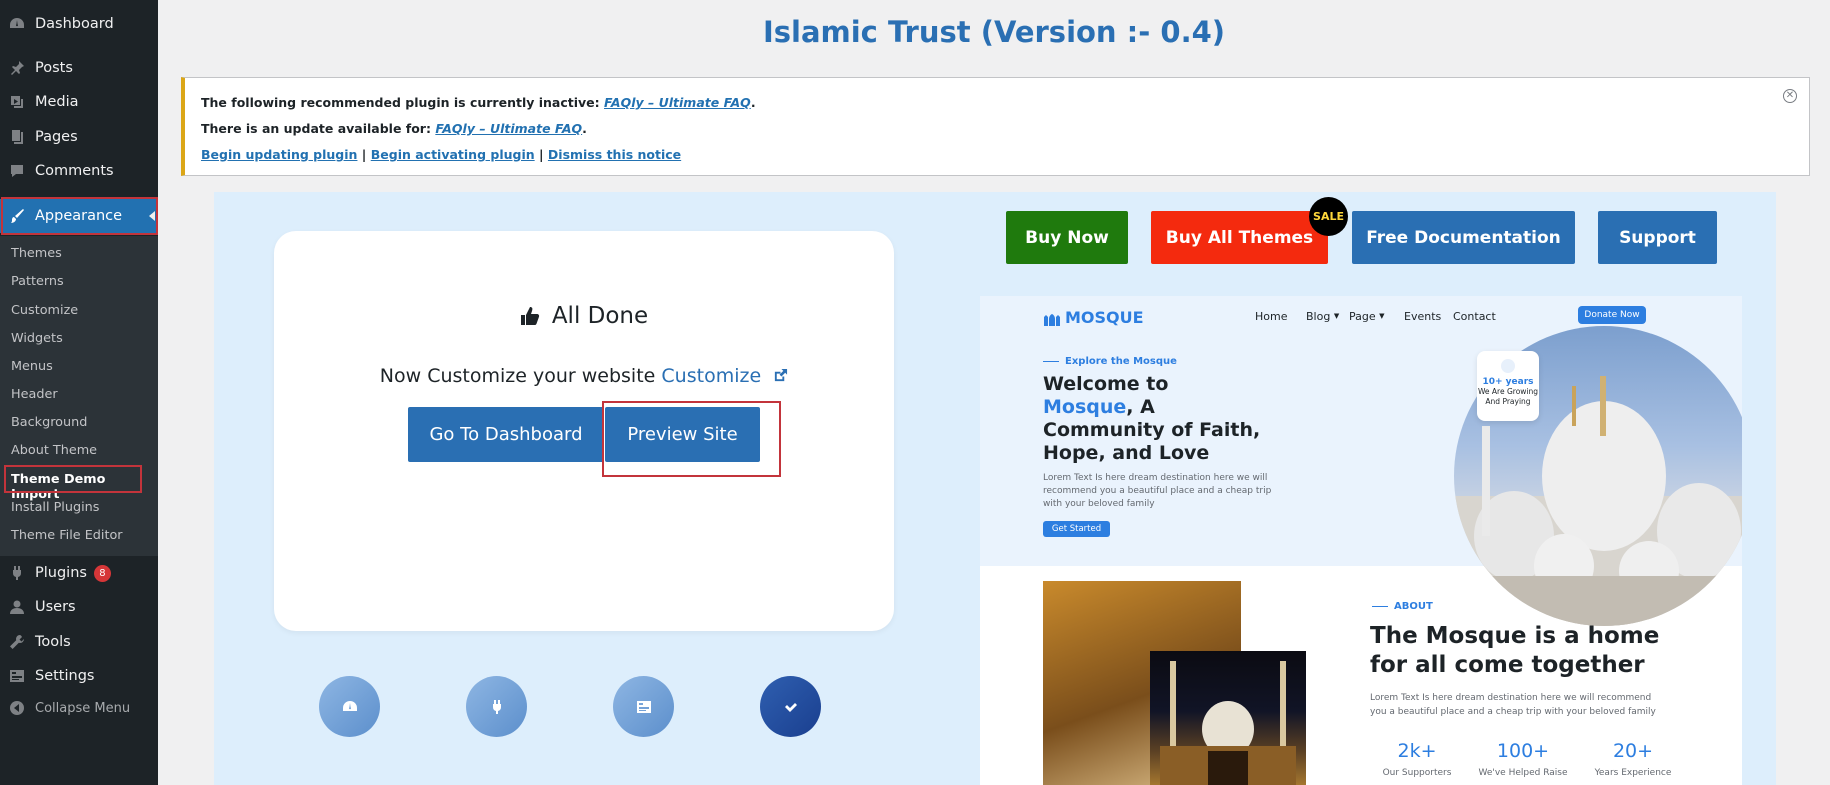  Describe the element at coordinates (55, 507) in the screenshot. I see `submenu-install-plugins: Install Plugins` at that location.